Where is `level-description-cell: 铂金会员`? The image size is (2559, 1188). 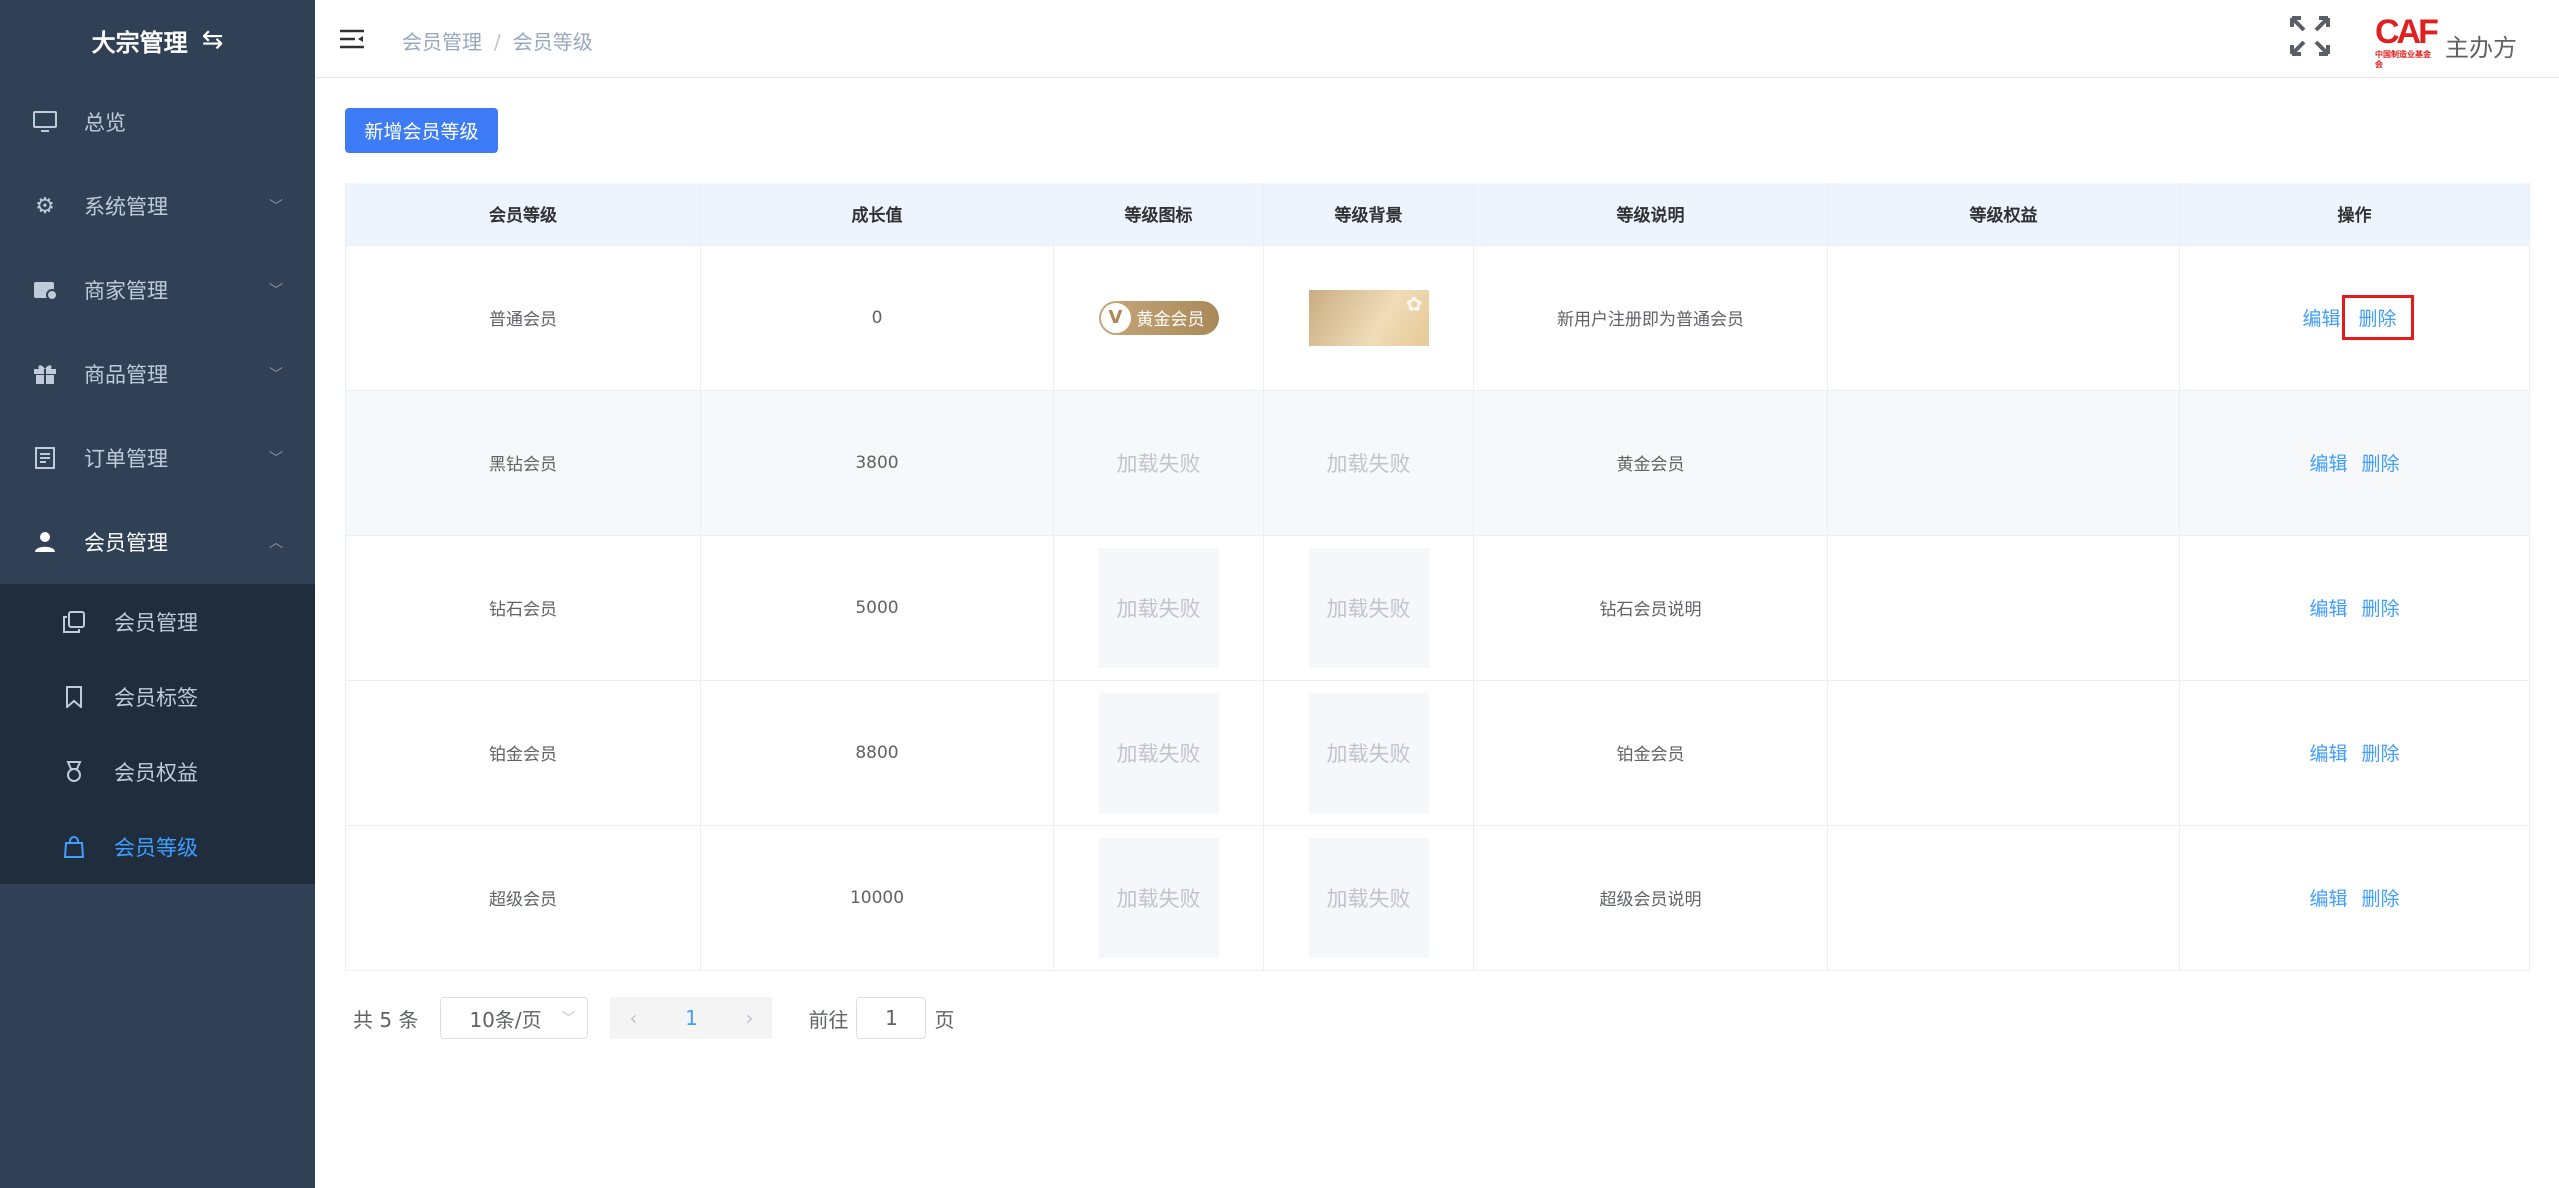 level-description-cell: 铂金会员 is located at coordinates (1650, 753).